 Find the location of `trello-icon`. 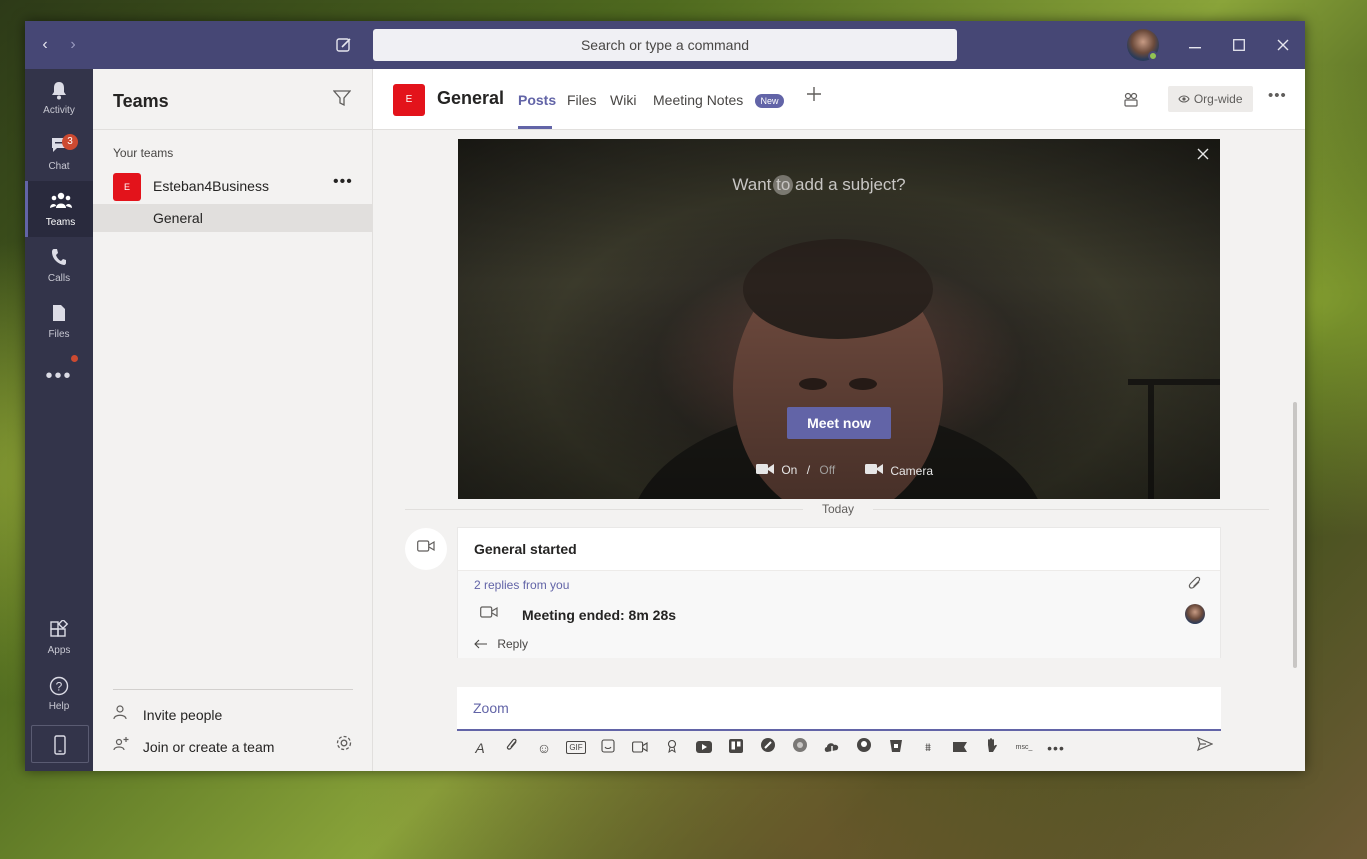

trello-icon is located at coordinates (736, 748).